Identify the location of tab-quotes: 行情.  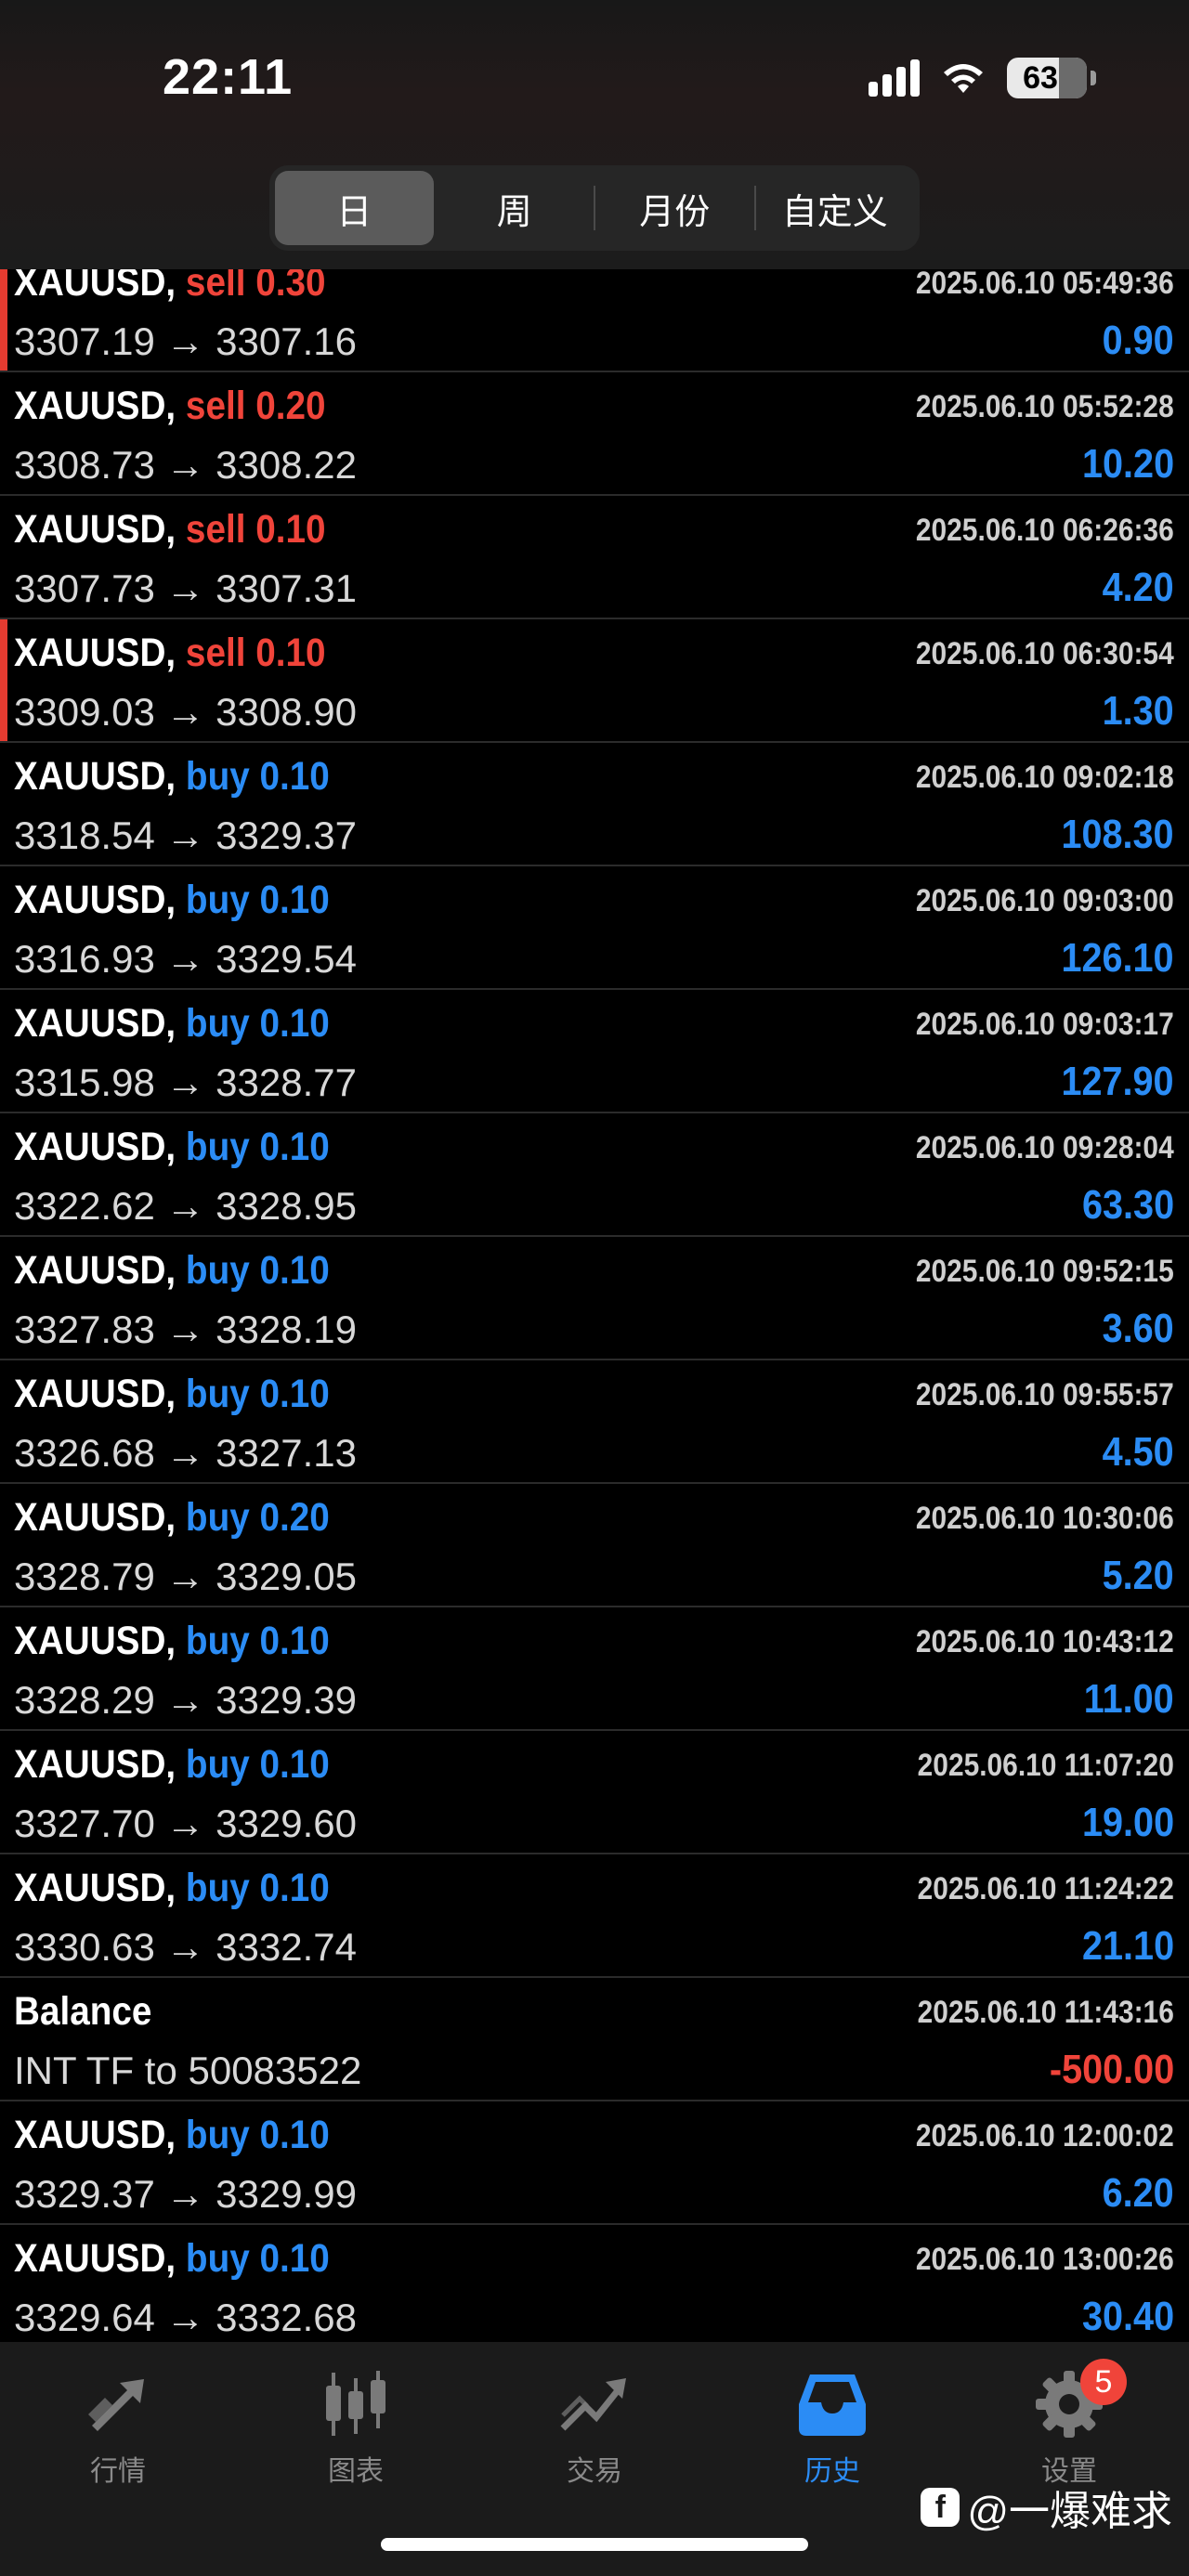
(118, 2425).